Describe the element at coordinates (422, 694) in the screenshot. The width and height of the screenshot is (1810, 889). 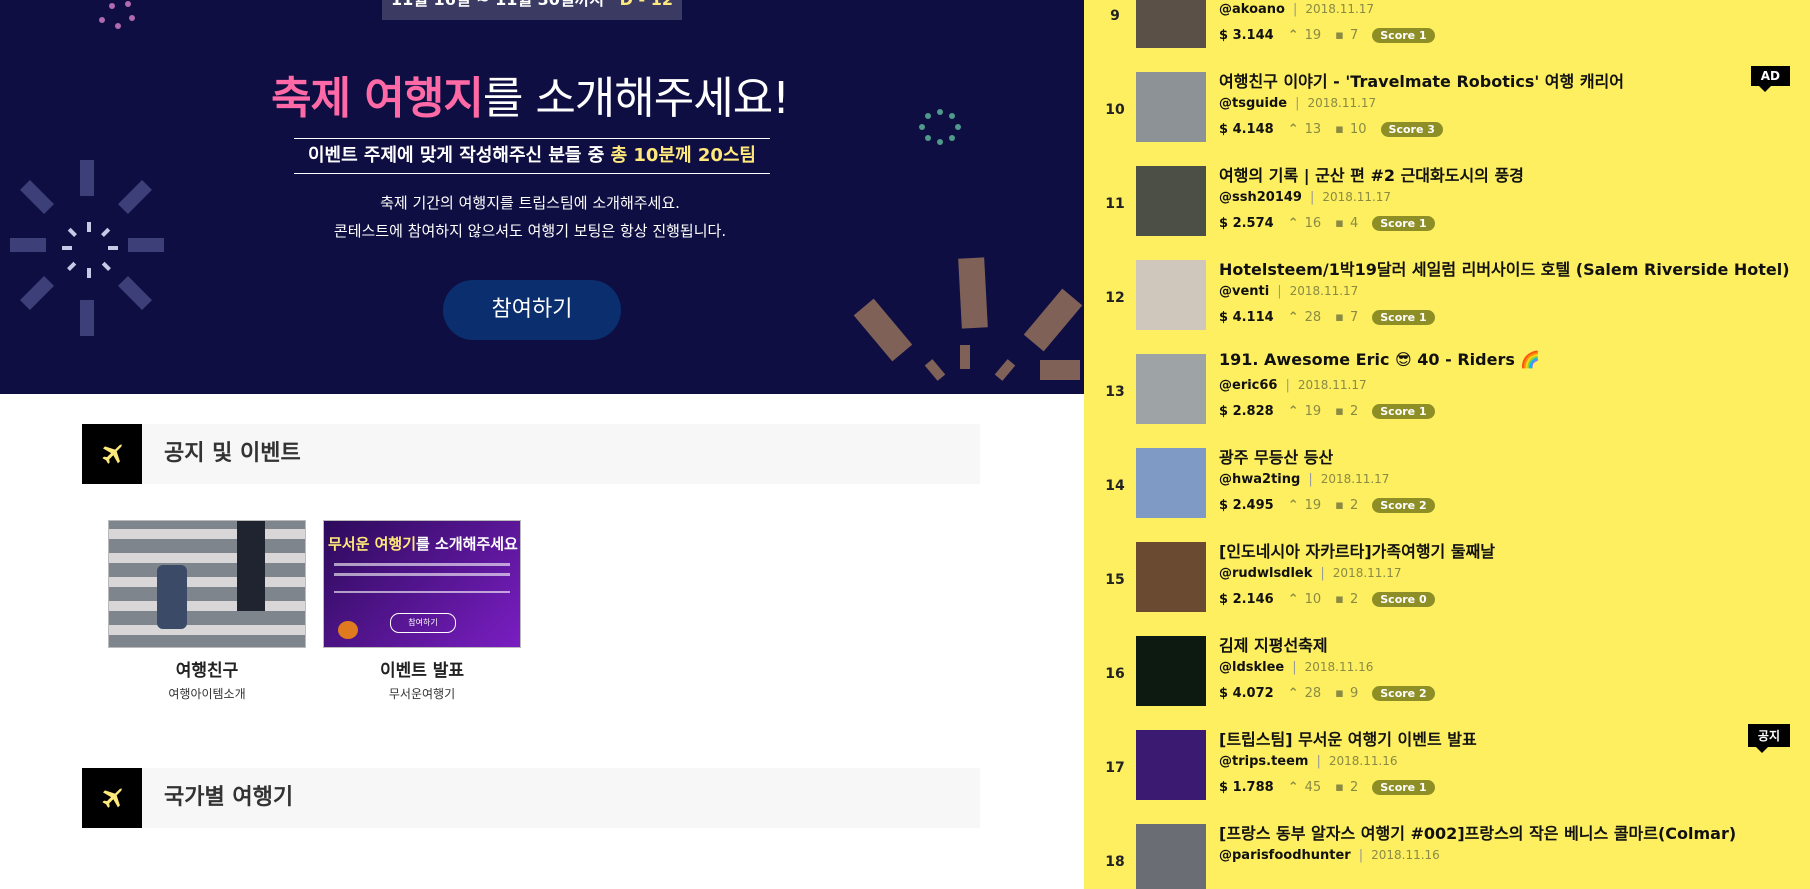
I see `card-subtitle: 무서운여행기` at that location.